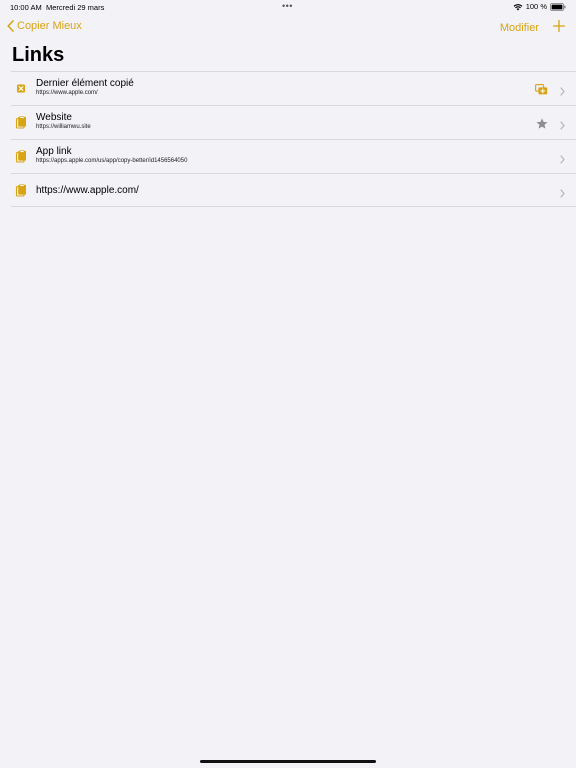 This screenshot has height=768, width=576. Describe the element at coordinates (293, 190) in the screenshot. I see `list-item: https://www.apple.com/` at that location.